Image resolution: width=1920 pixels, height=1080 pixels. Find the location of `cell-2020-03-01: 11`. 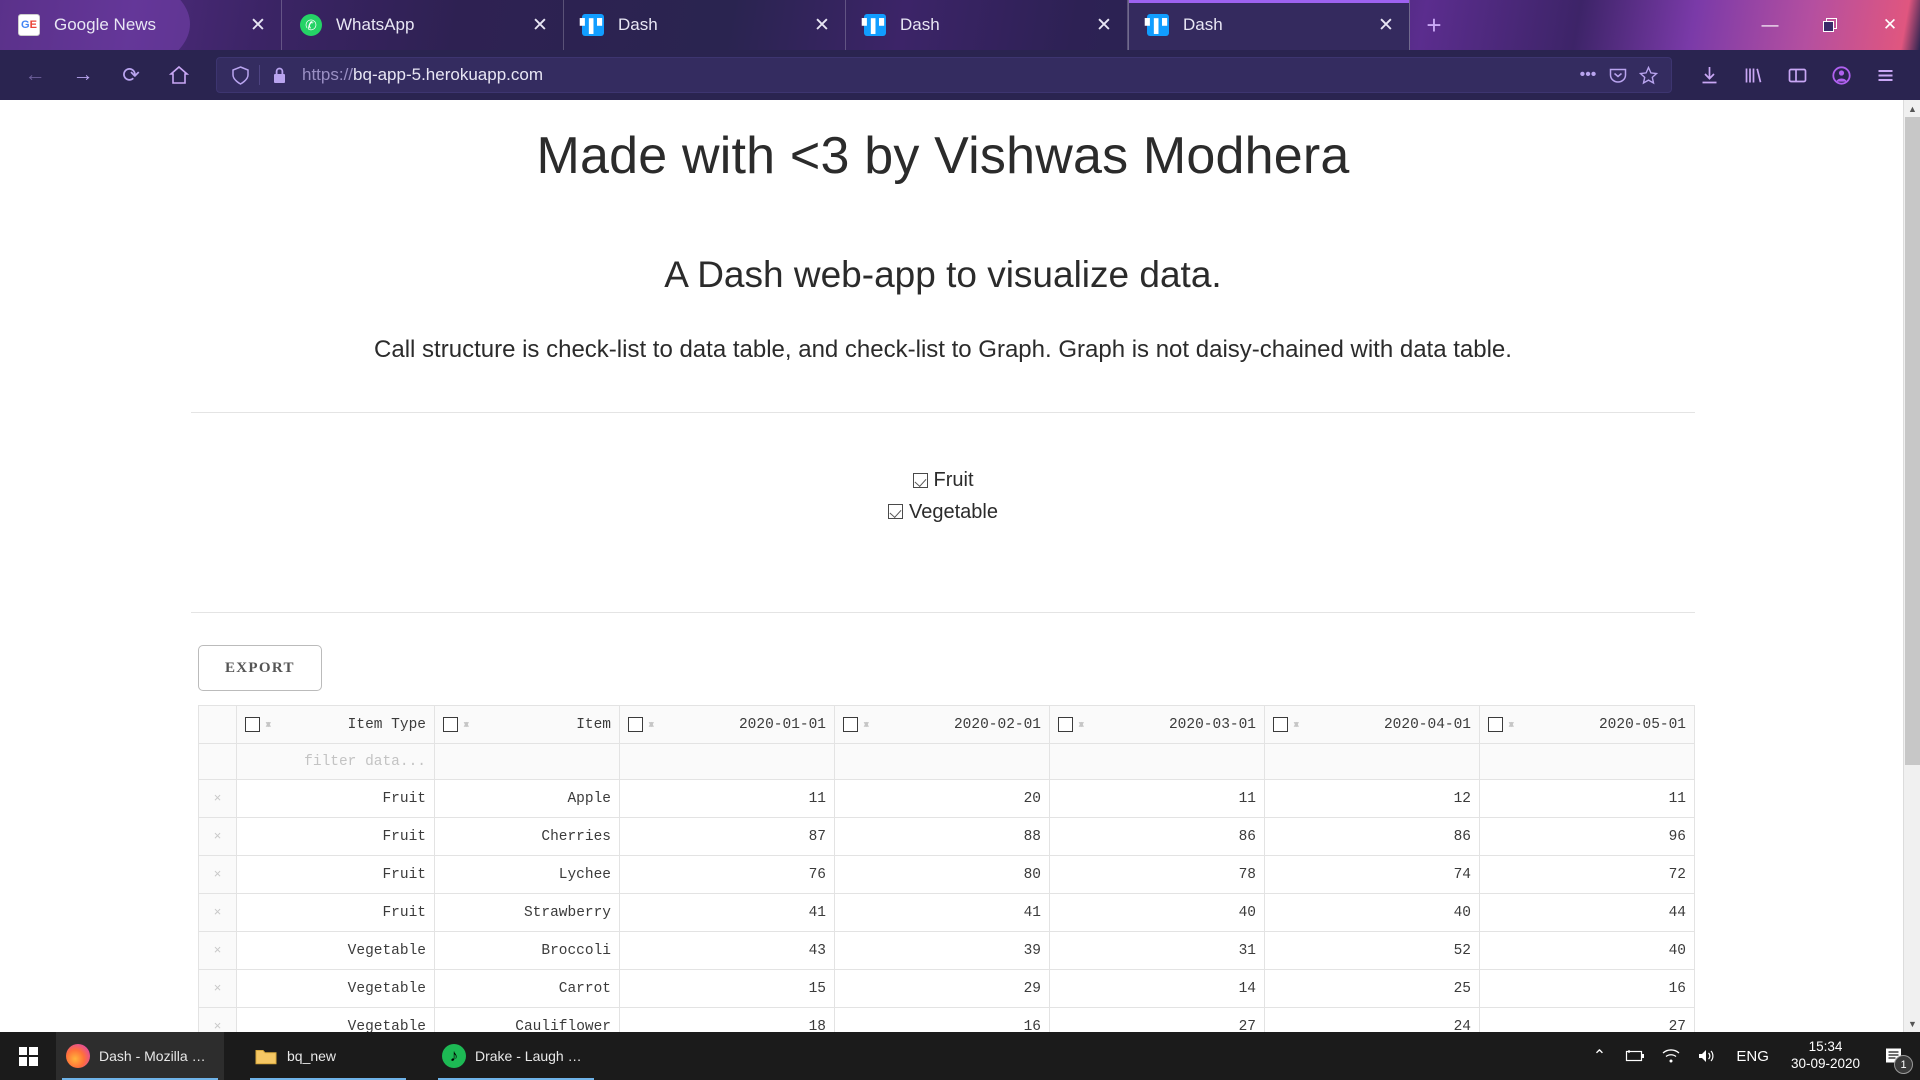

cell-2020-03-01: 11 is located at coordinates (1157, 798).